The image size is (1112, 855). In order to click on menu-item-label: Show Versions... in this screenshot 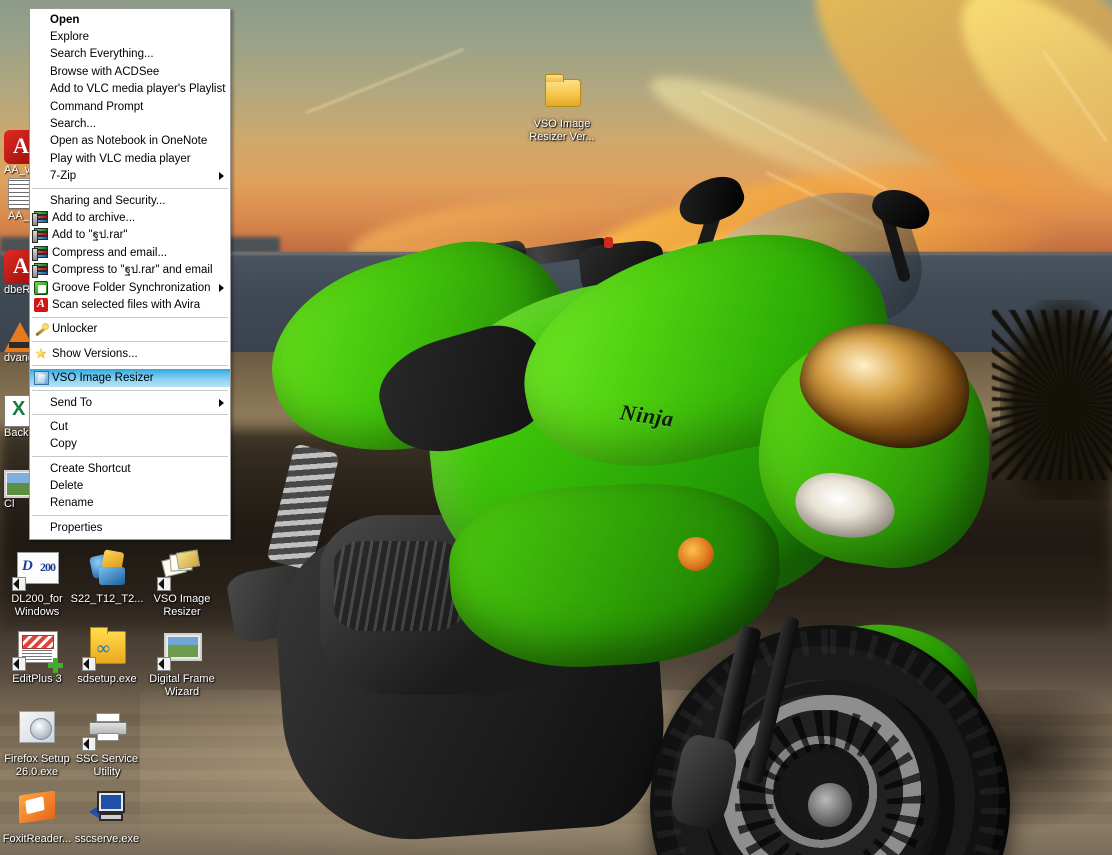, I will do `click(95, 353)`.